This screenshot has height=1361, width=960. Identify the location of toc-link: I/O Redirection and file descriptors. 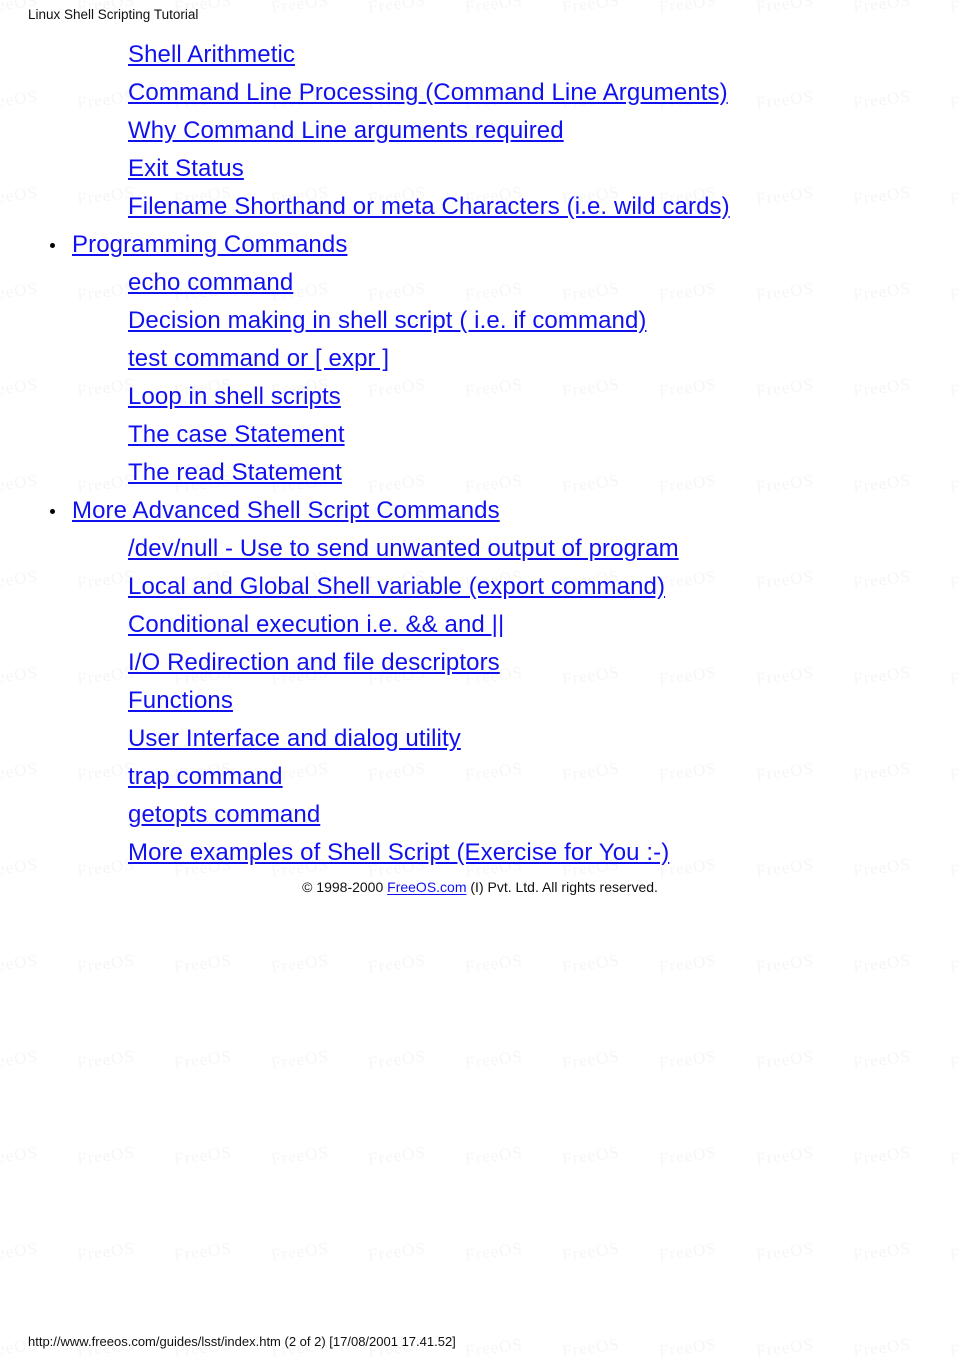
(314, 662).